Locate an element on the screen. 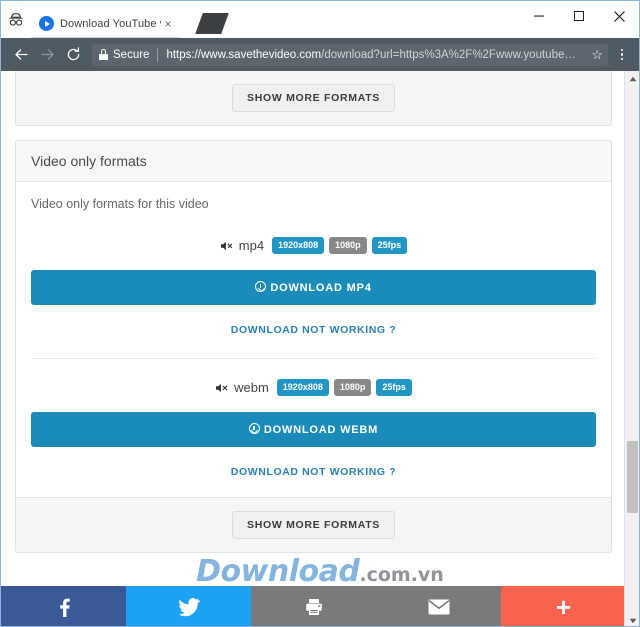  tab-title: Download YouTube video is located at coordinates (110, 23).